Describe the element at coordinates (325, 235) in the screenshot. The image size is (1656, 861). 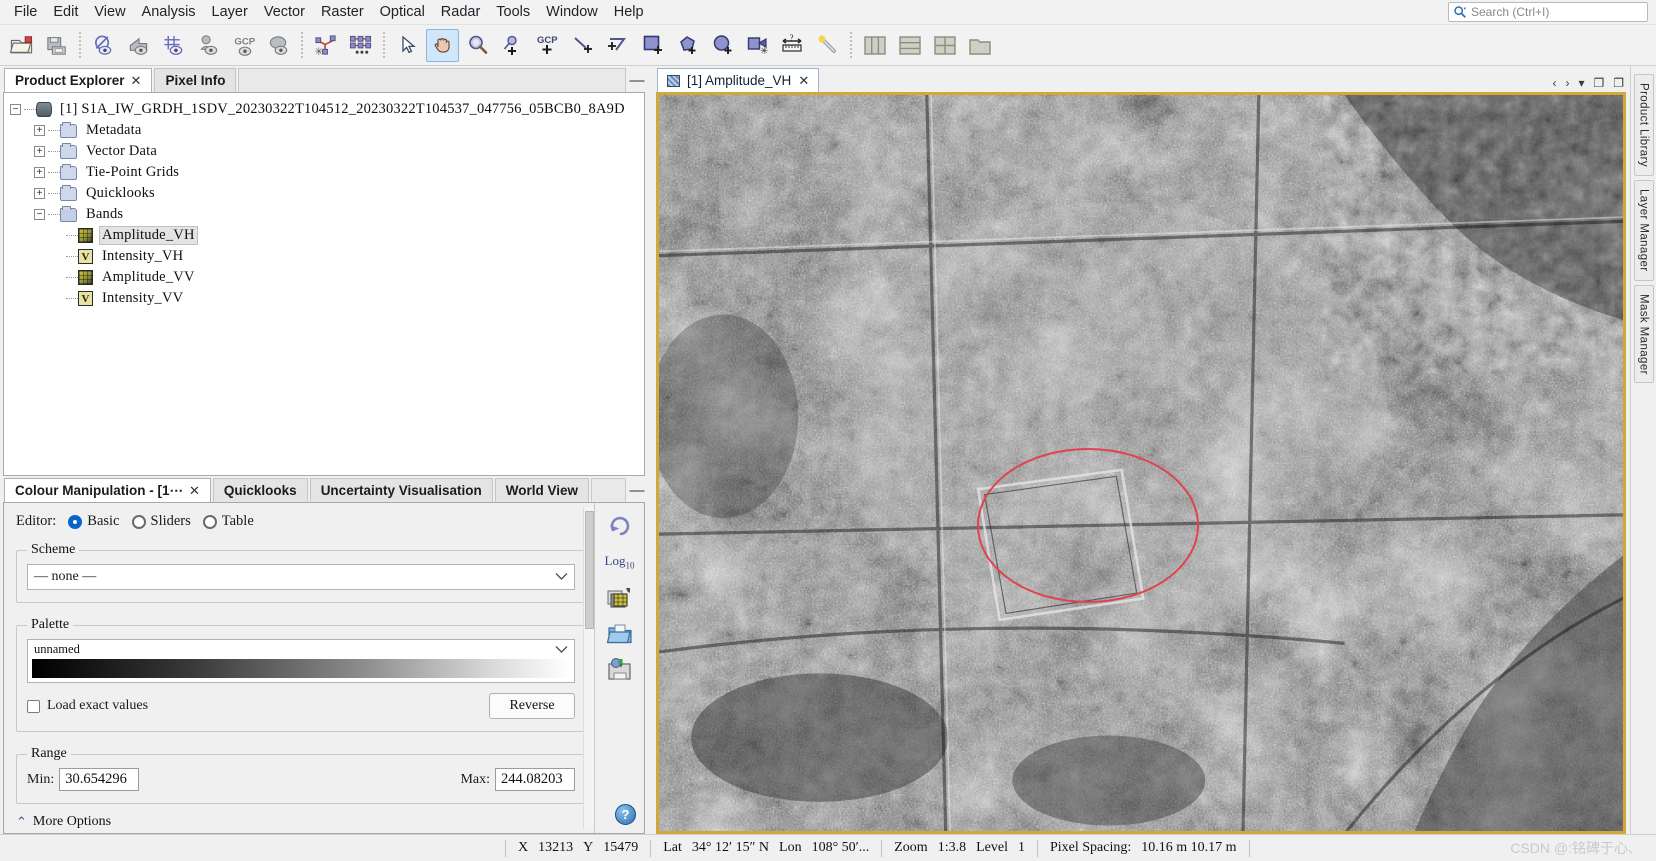
I see `tree-band-amplitude-vh: Amplitude_VH` at that location.